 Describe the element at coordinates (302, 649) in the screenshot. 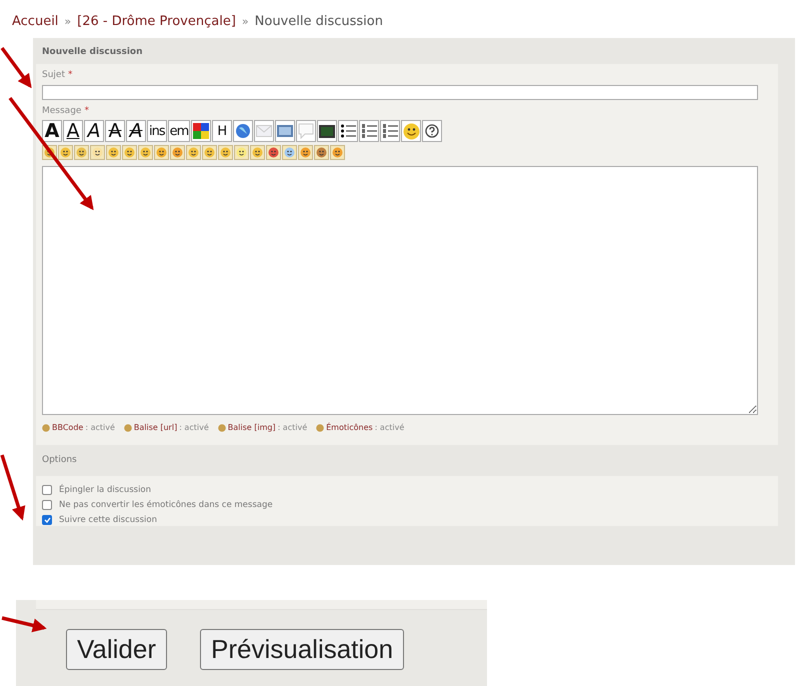

I see `preview-button: Prévisualisation` at that location.